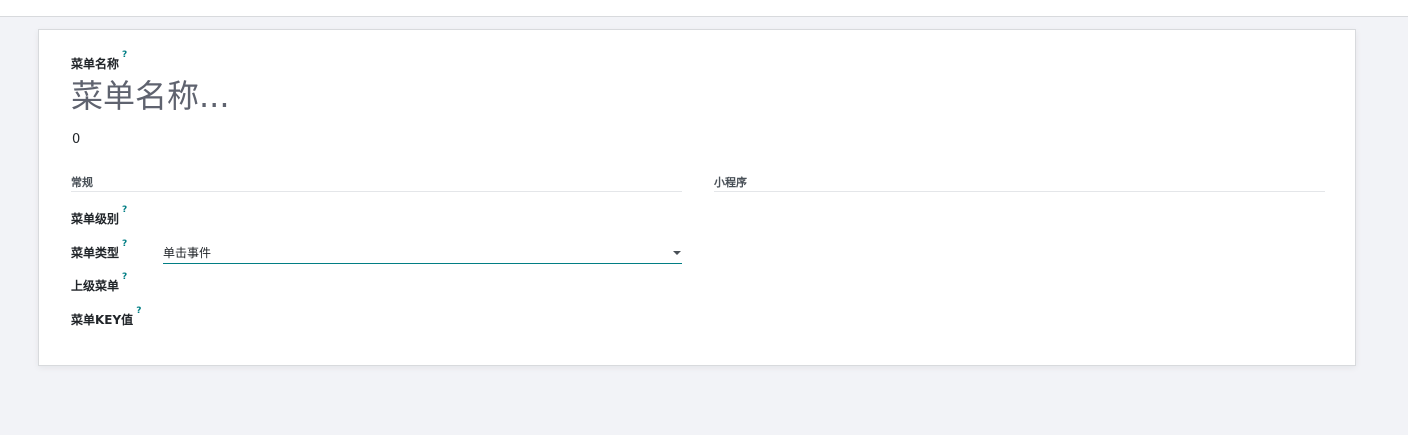 The height and width of the screenshot is (435, 1408). I want to click on top-bar, so click(704, 8).